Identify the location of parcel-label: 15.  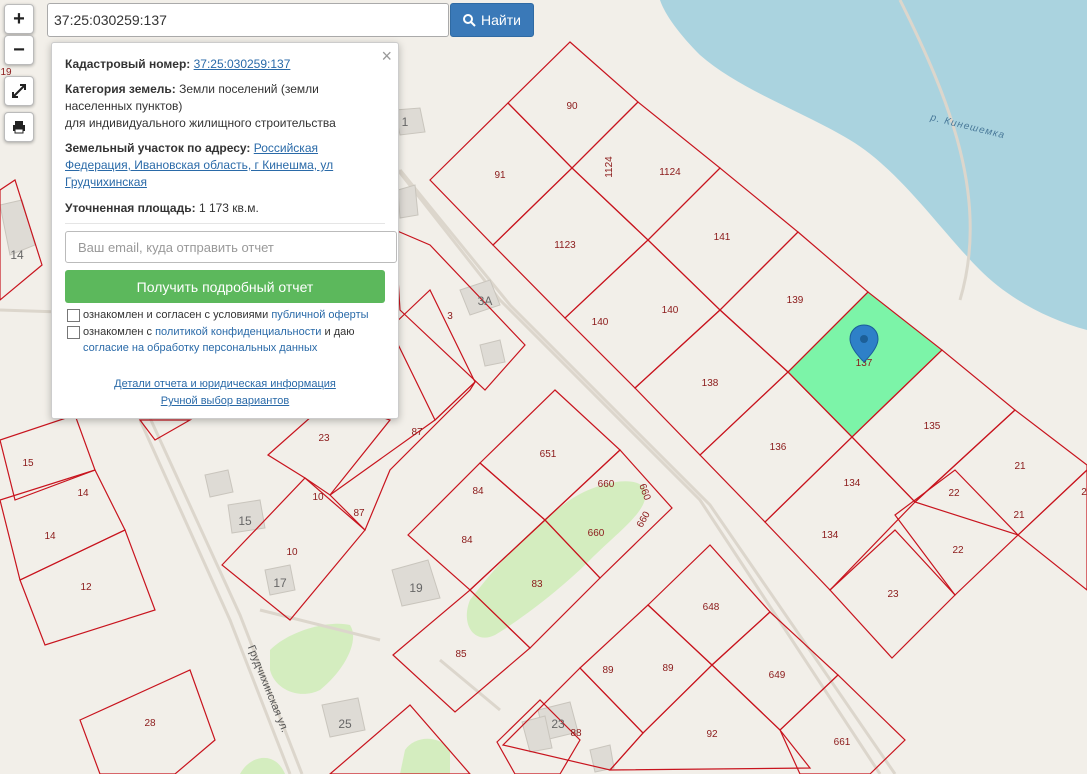
(28, 463).